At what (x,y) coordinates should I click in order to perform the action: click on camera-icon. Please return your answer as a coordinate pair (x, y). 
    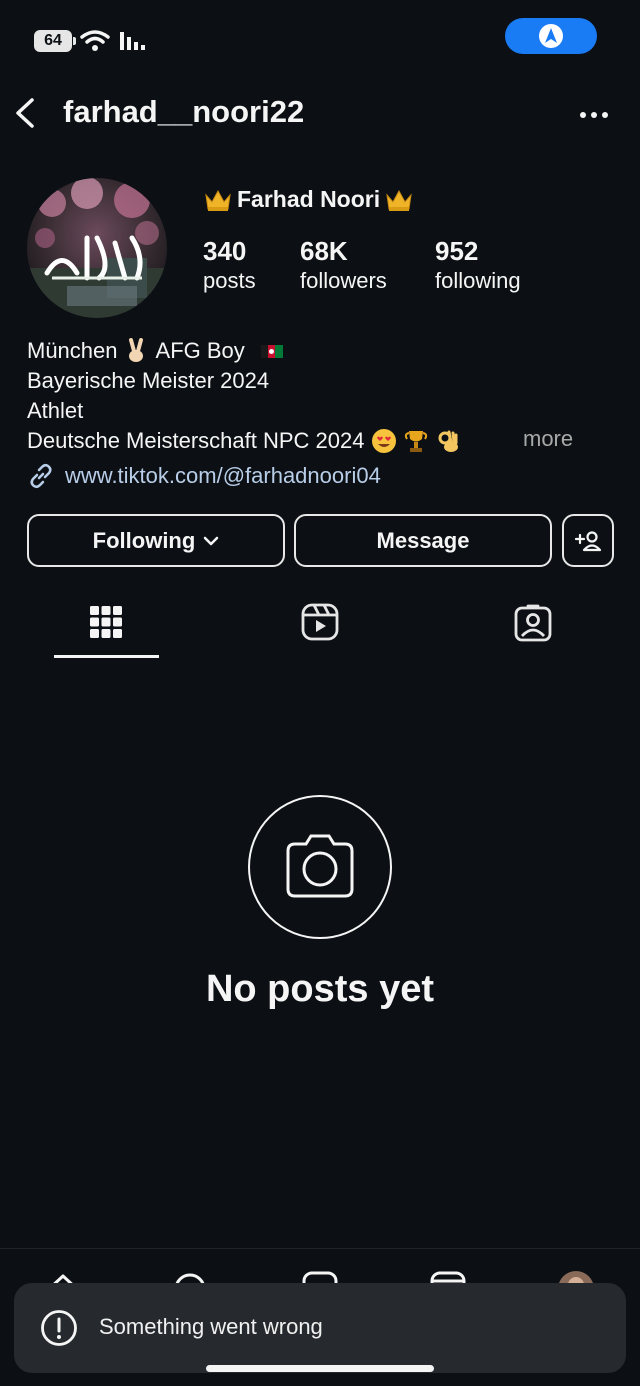
    Looking at the image, I should click on (320, 866).